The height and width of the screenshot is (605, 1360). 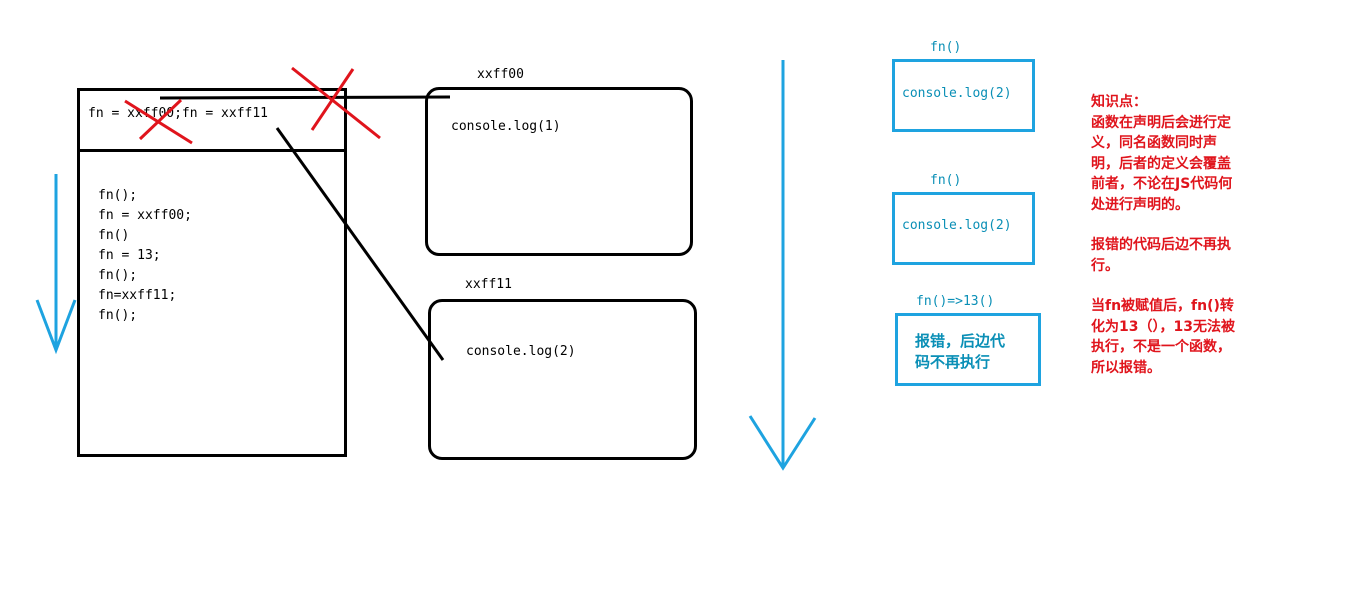 What do you see at coordinates (782, 265) in the screenshot?
I see `down-arrow-middle` at bounding box center [782, 265].